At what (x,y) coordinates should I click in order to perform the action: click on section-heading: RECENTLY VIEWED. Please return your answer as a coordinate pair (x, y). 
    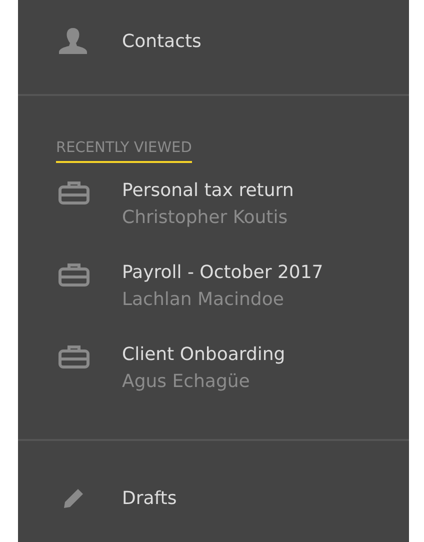
    Looking at the image, I should click on (124, 151).